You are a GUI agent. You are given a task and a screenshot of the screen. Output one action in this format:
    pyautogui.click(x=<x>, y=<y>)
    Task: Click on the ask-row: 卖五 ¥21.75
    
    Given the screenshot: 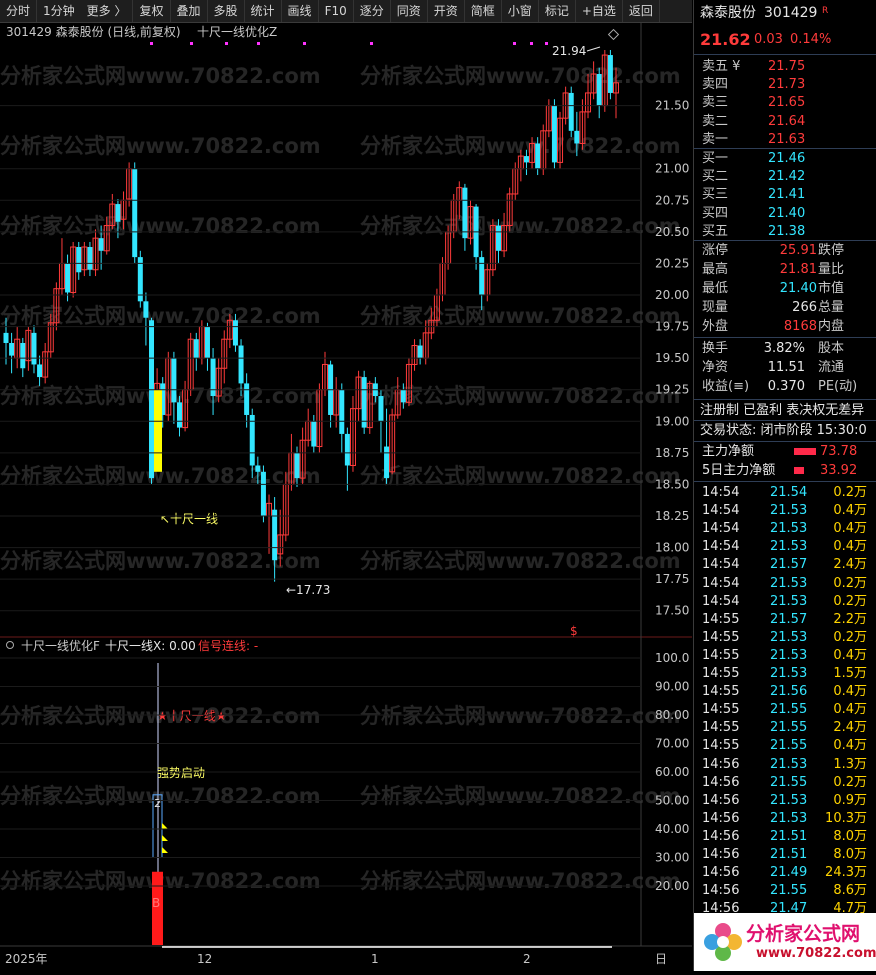 What is the action you would take?
    pyautogui.click(x=754, y=66)
    